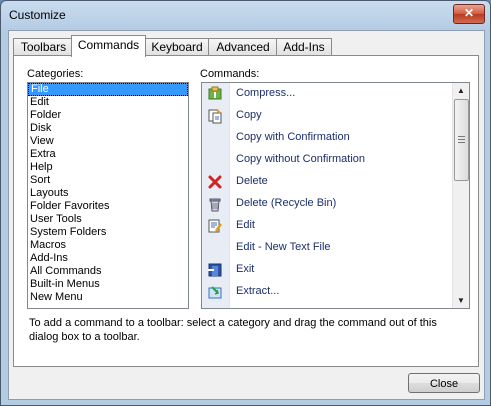  What do you see at coordinates (108, 271) in the screenshot?
I see `category-item: All Commands` at bounding box center [108, 271].